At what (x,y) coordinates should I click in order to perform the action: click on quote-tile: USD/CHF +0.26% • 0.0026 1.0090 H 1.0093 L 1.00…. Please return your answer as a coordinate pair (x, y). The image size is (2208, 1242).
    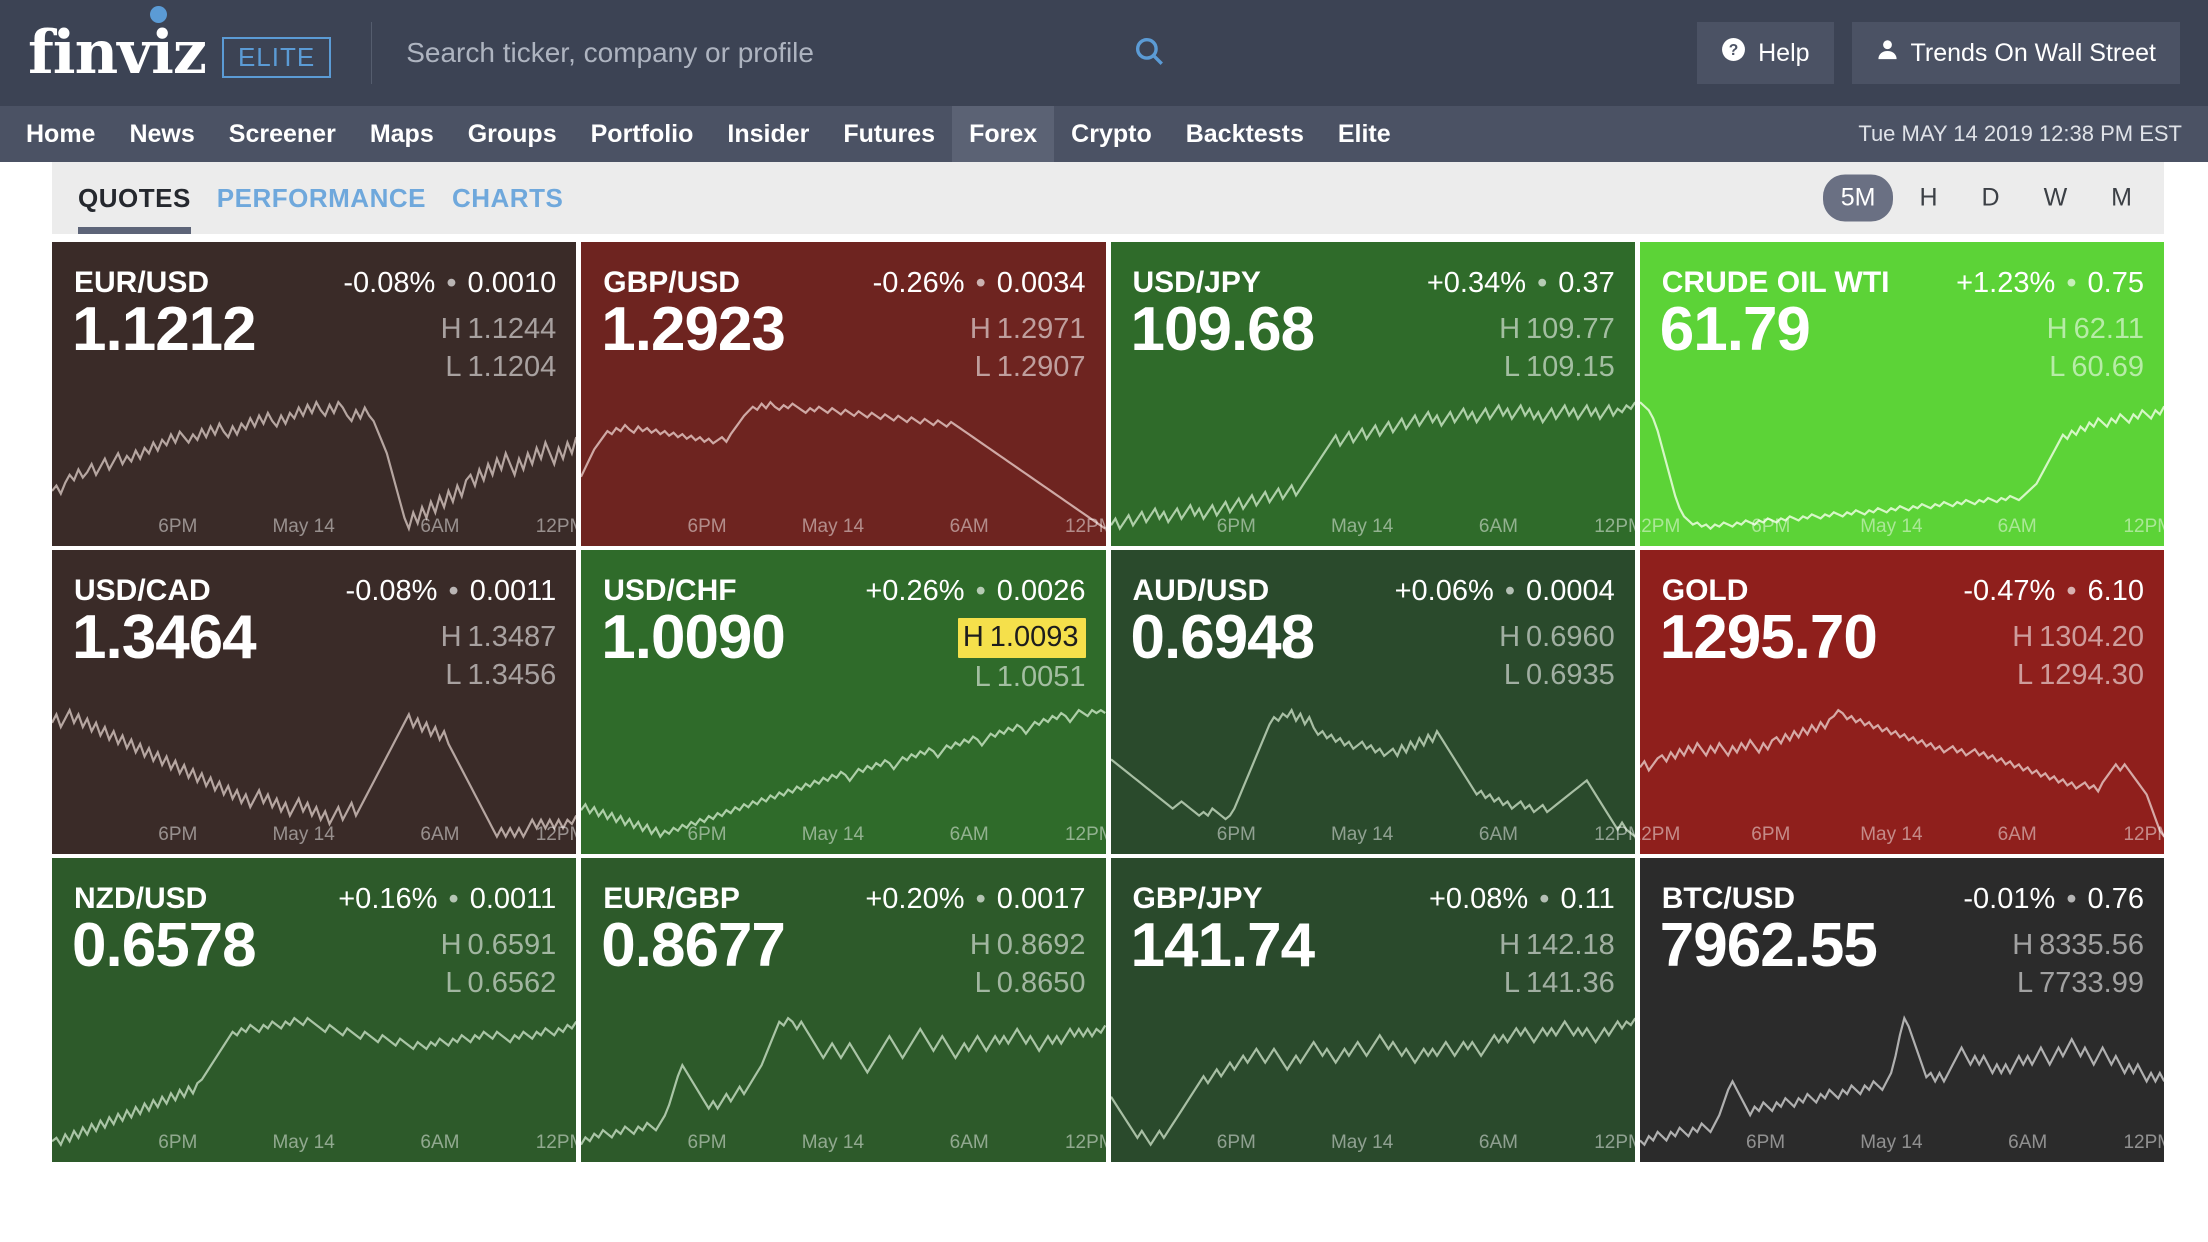
    Looking at the image, I should click on (843, 702).